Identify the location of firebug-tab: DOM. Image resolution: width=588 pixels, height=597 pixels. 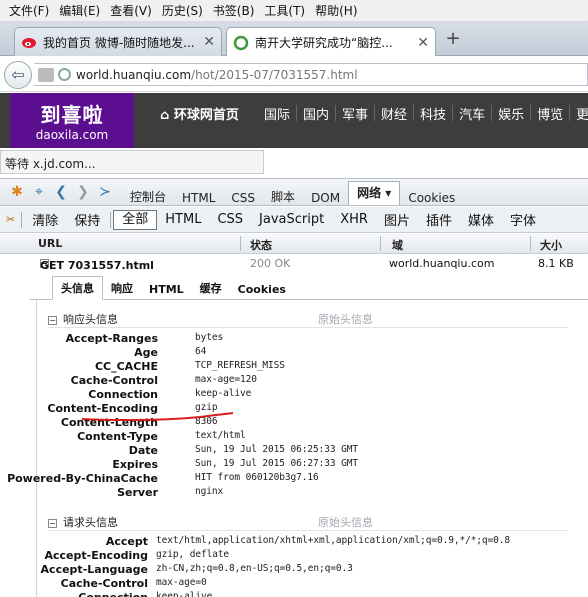
(325, 198).